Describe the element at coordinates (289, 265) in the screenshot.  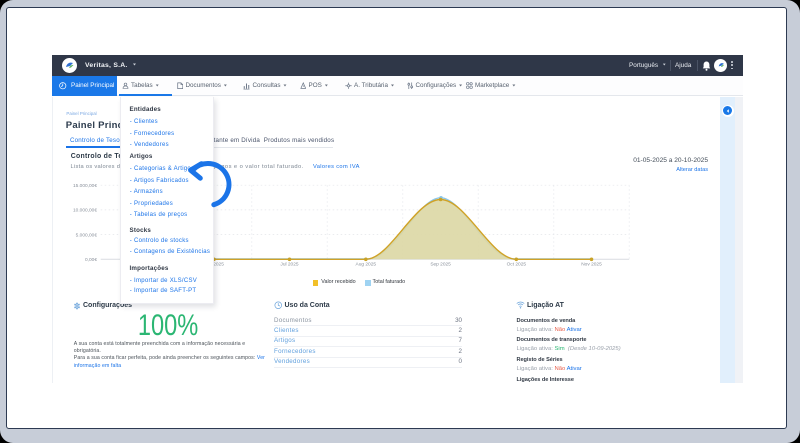
I see `svg-text: Jul 2025` at that location.